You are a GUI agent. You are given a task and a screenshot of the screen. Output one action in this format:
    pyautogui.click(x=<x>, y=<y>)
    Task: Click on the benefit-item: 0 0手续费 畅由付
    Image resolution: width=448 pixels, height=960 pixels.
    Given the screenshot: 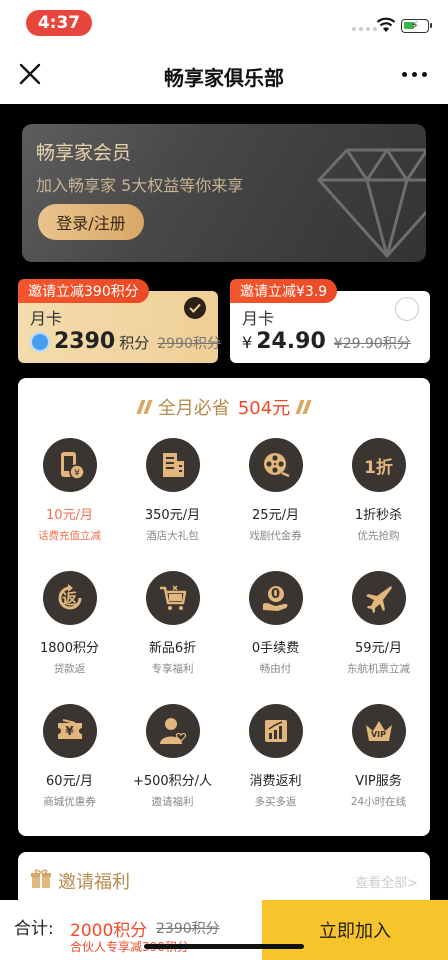 What is the action you would take?
    pyautogui.click(x=275, y=637)
    